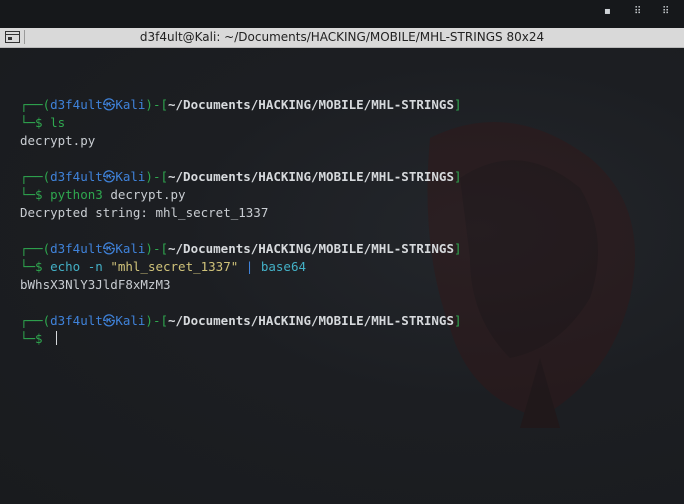 The width and height of the screenshot is (684, 504). Describe the element at coordinates (95, 266) in the screenshot. I see `command-text: -n` at that location.